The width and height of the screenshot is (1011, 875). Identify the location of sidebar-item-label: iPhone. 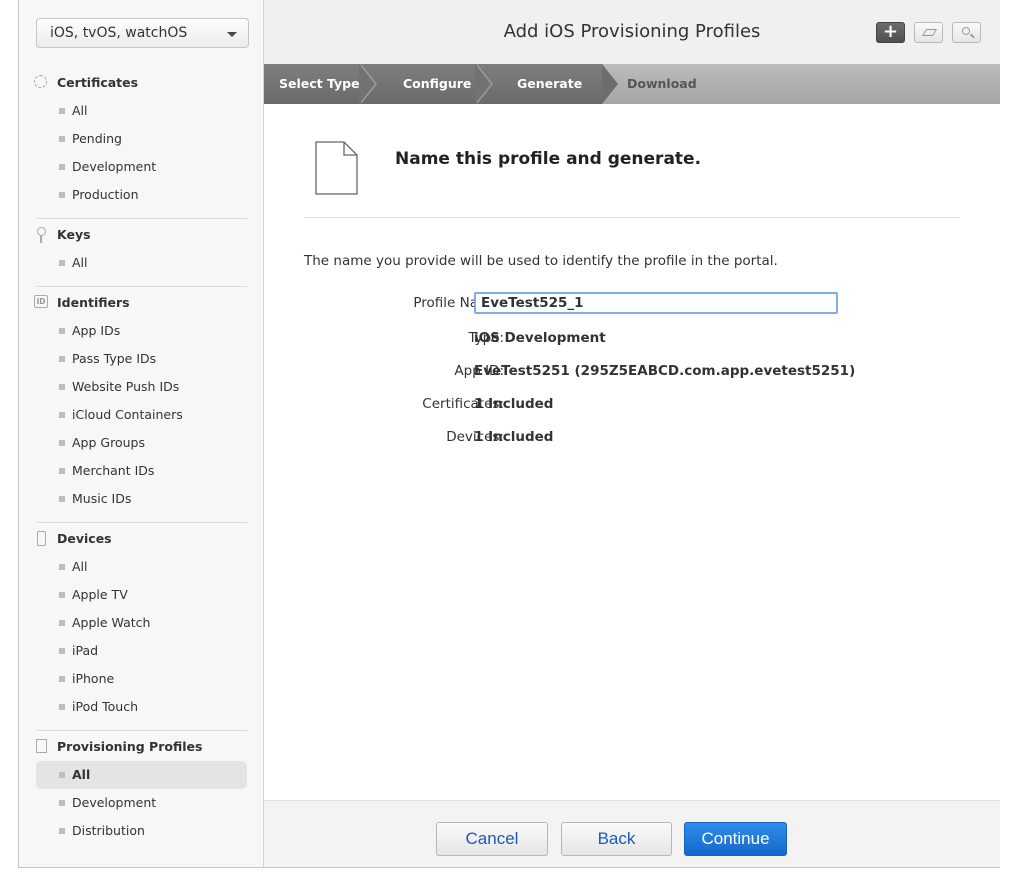
(93, 678).